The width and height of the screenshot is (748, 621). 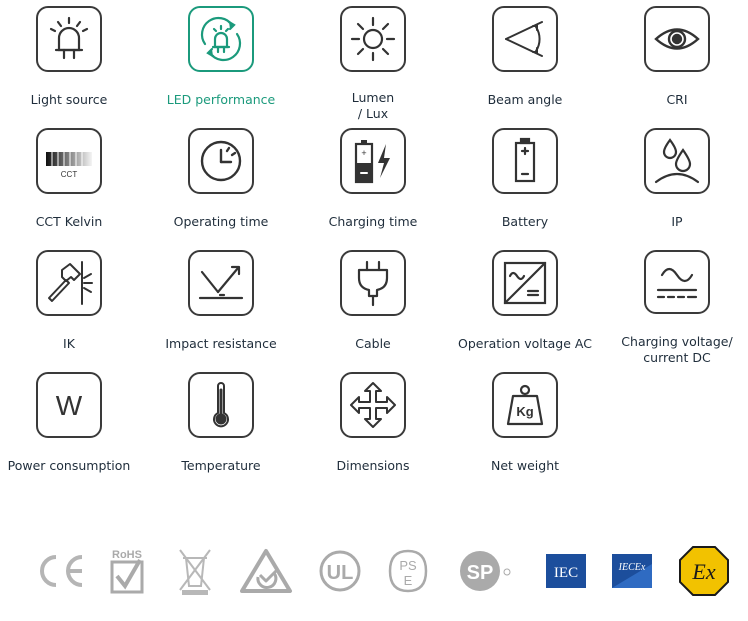 What do you see at coordinates (373, 465) in the screenshot?
I see `spec-label: Dimensions` at bounding box center [373, 465].